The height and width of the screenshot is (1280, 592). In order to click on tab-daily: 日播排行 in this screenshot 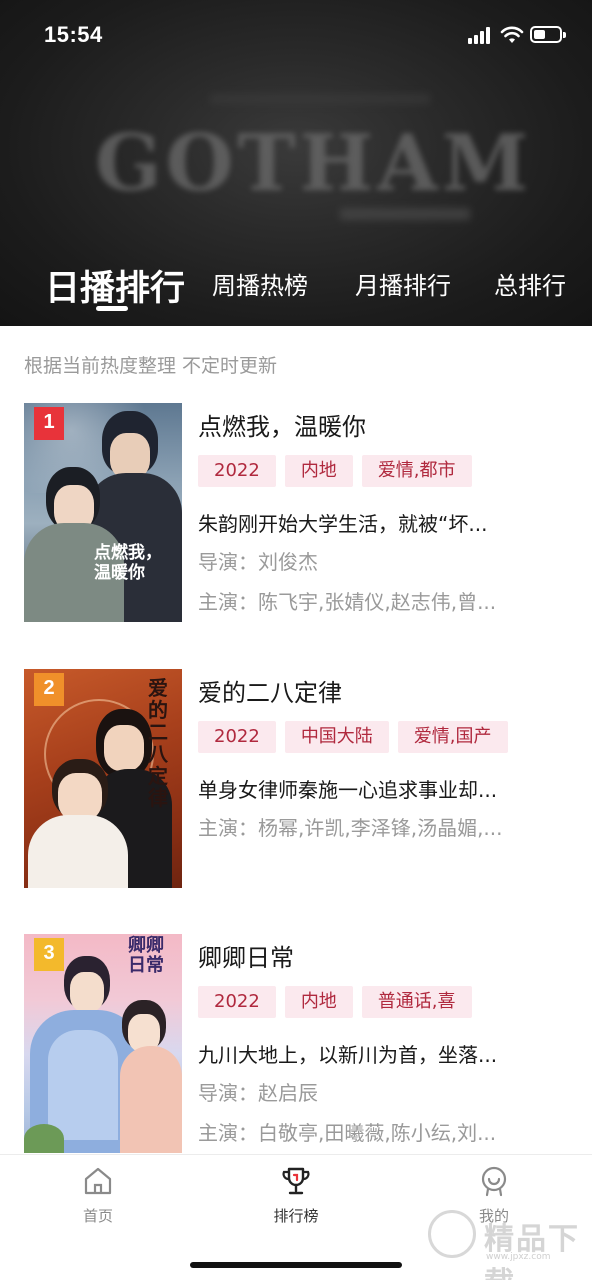, I will do `click(115, 285)`.